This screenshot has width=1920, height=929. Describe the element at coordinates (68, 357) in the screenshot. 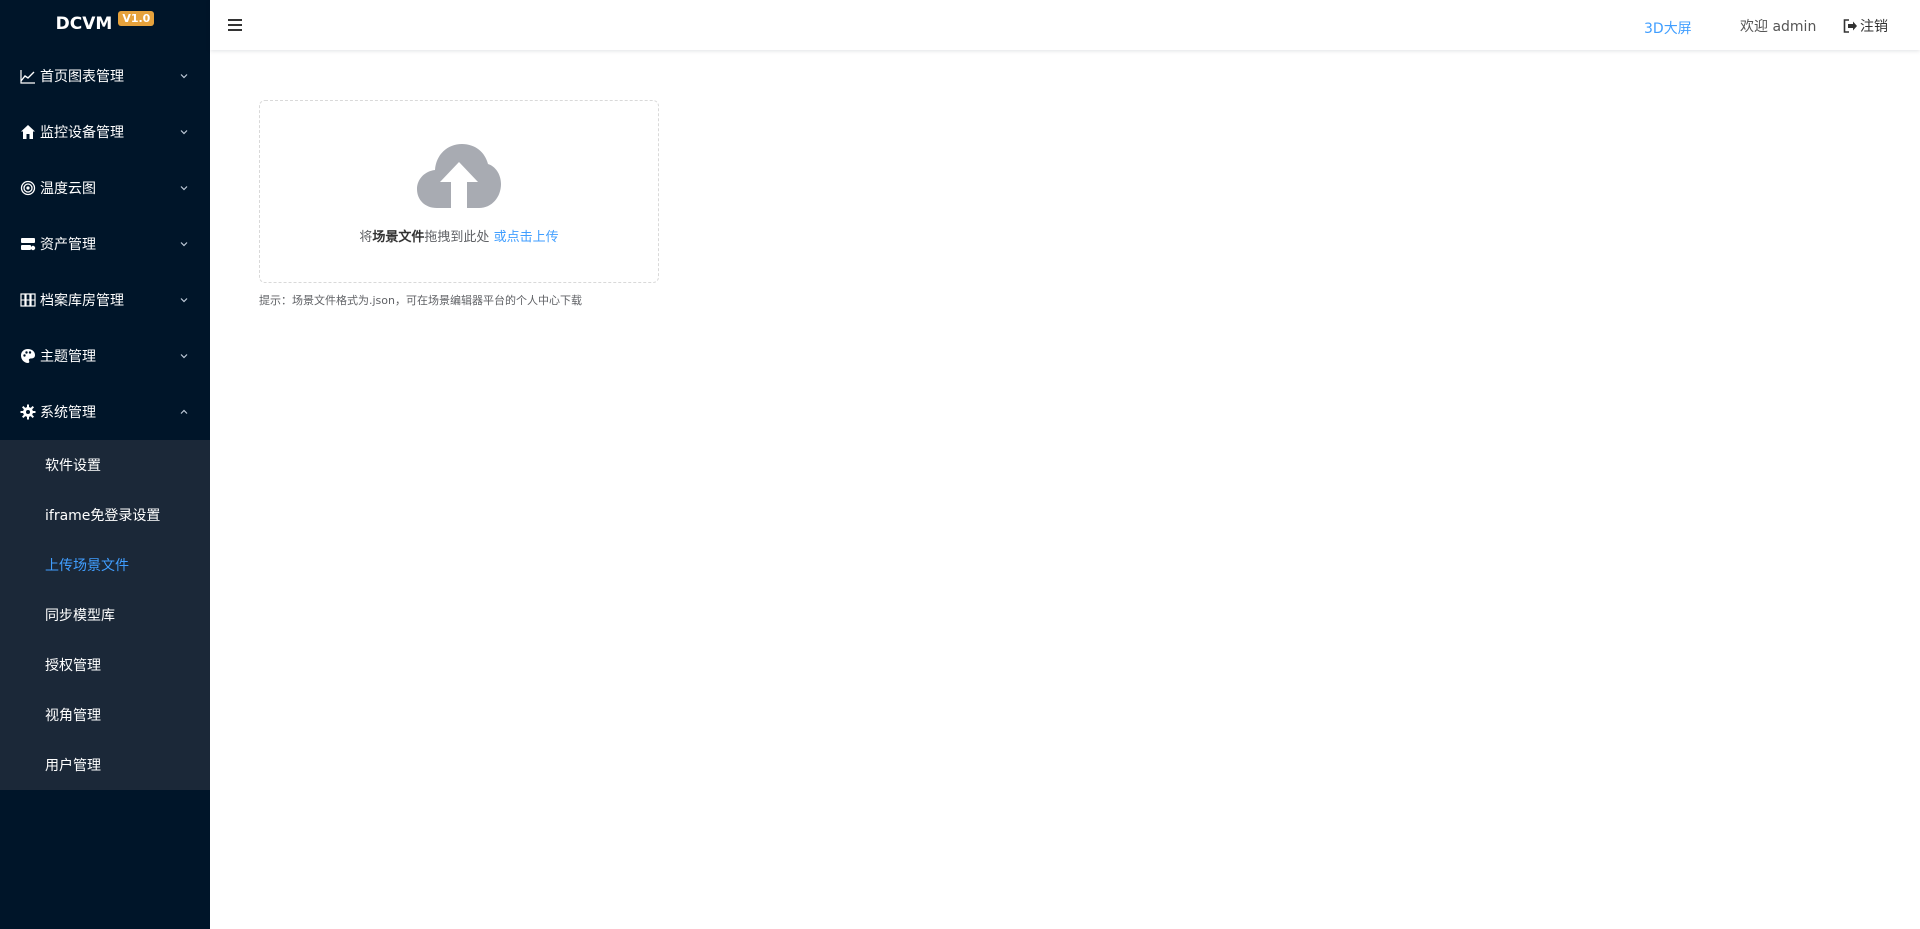

I see `menu-label: 主题管理` at that location.